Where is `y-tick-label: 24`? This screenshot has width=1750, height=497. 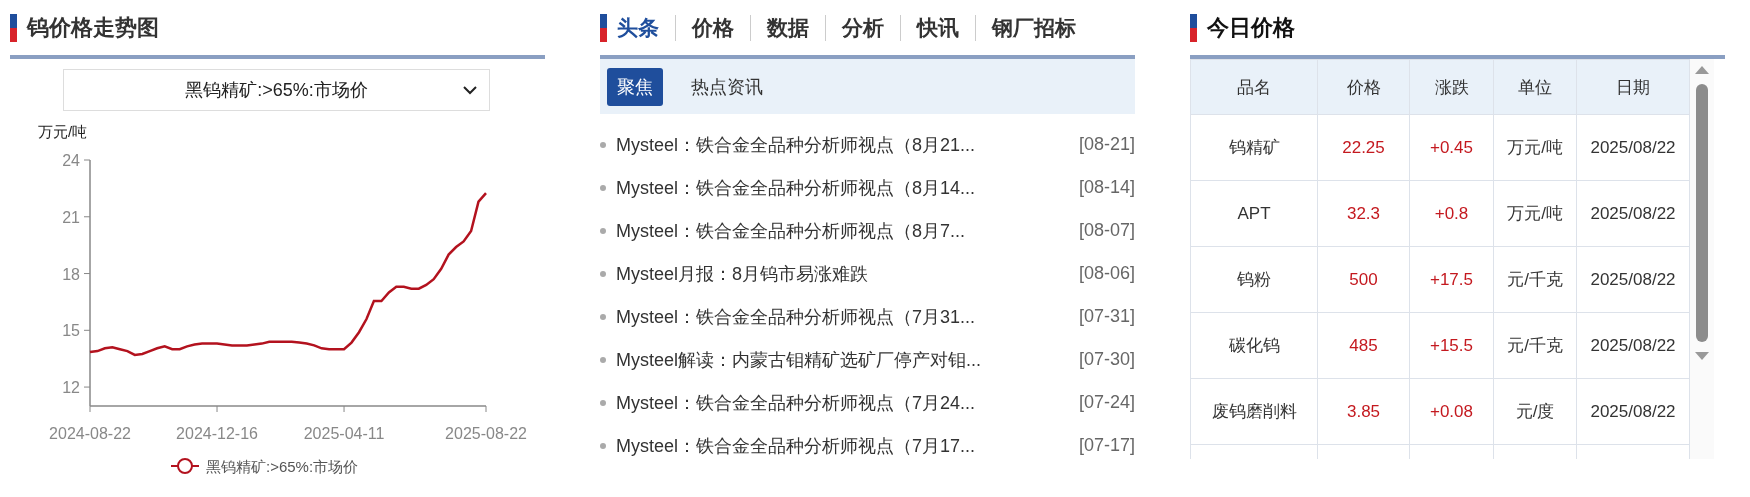
y-tick-label: 24 is located at coordinates (71, 160).